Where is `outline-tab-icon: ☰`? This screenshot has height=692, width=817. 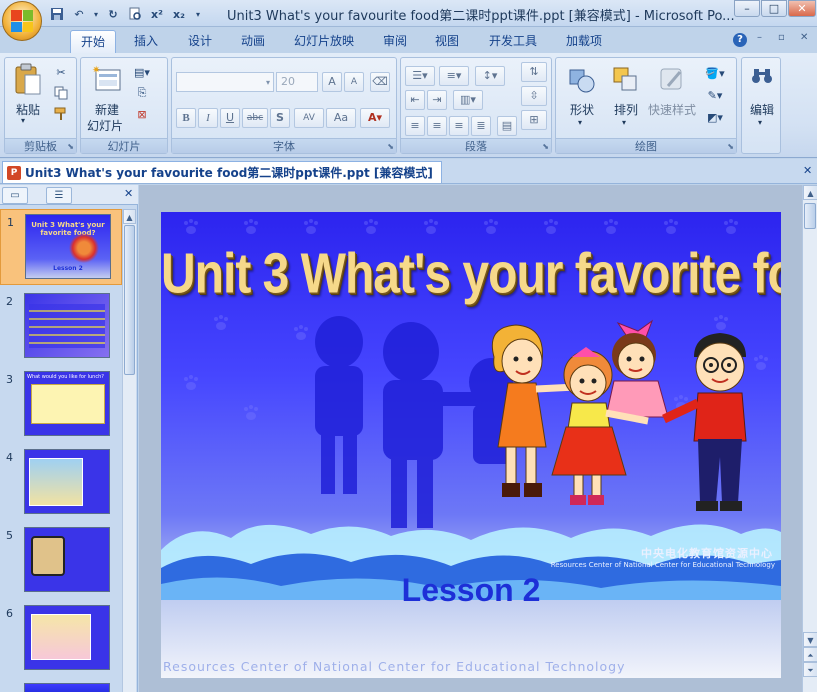 outline-tab-icon: ☰ is located at coordinates (59, 195).